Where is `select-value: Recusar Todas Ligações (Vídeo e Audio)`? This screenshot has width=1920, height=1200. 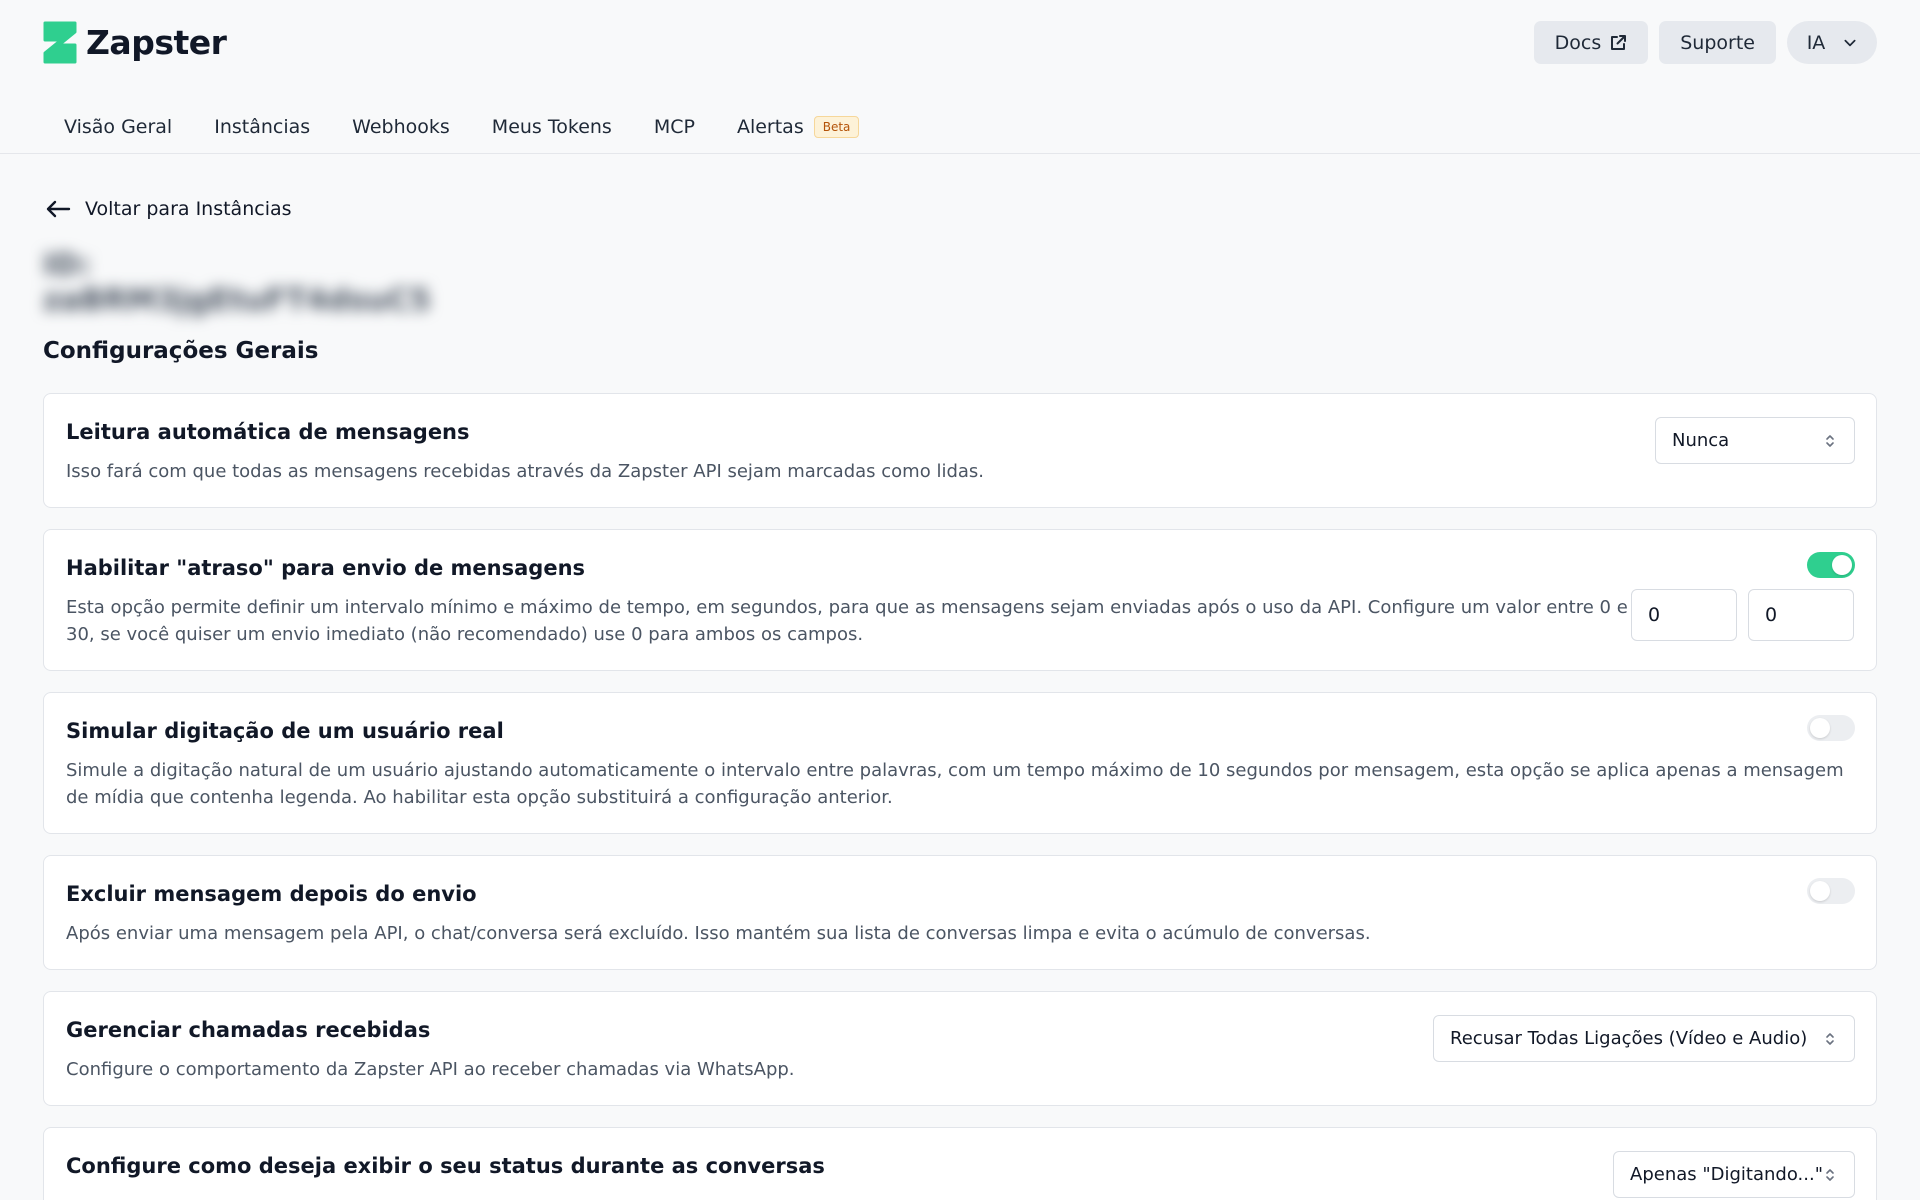 select-value: Recusar Todas Ligações (Vídeo e Audio) is located at coordinates (1629, 1038).